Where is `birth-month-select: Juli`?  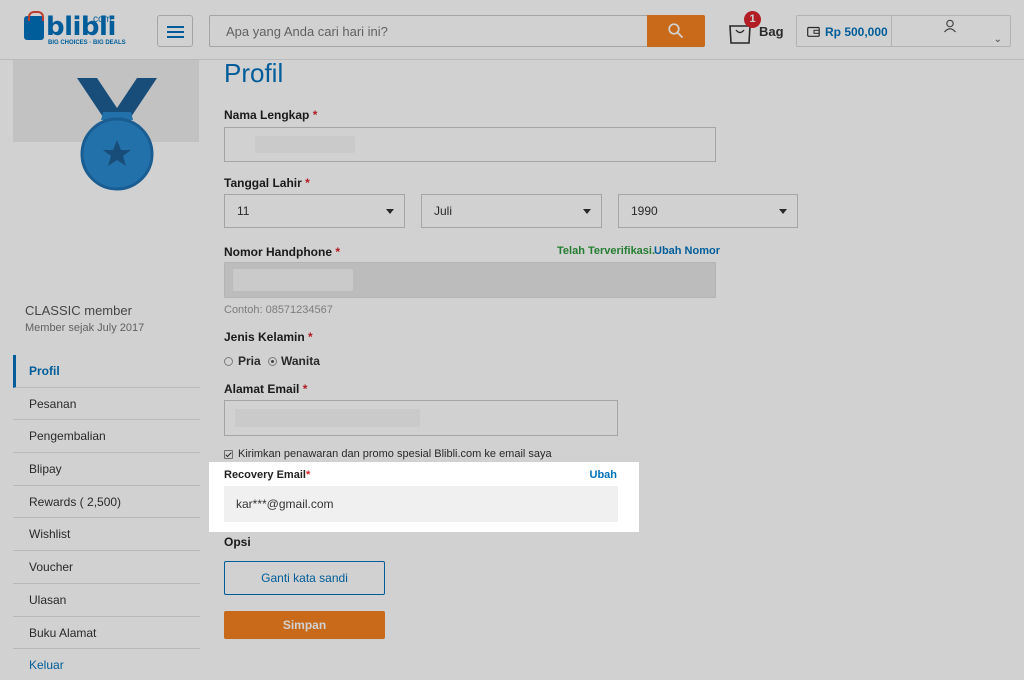
birth-month-select: Juli is located at coordinates (511, 211).